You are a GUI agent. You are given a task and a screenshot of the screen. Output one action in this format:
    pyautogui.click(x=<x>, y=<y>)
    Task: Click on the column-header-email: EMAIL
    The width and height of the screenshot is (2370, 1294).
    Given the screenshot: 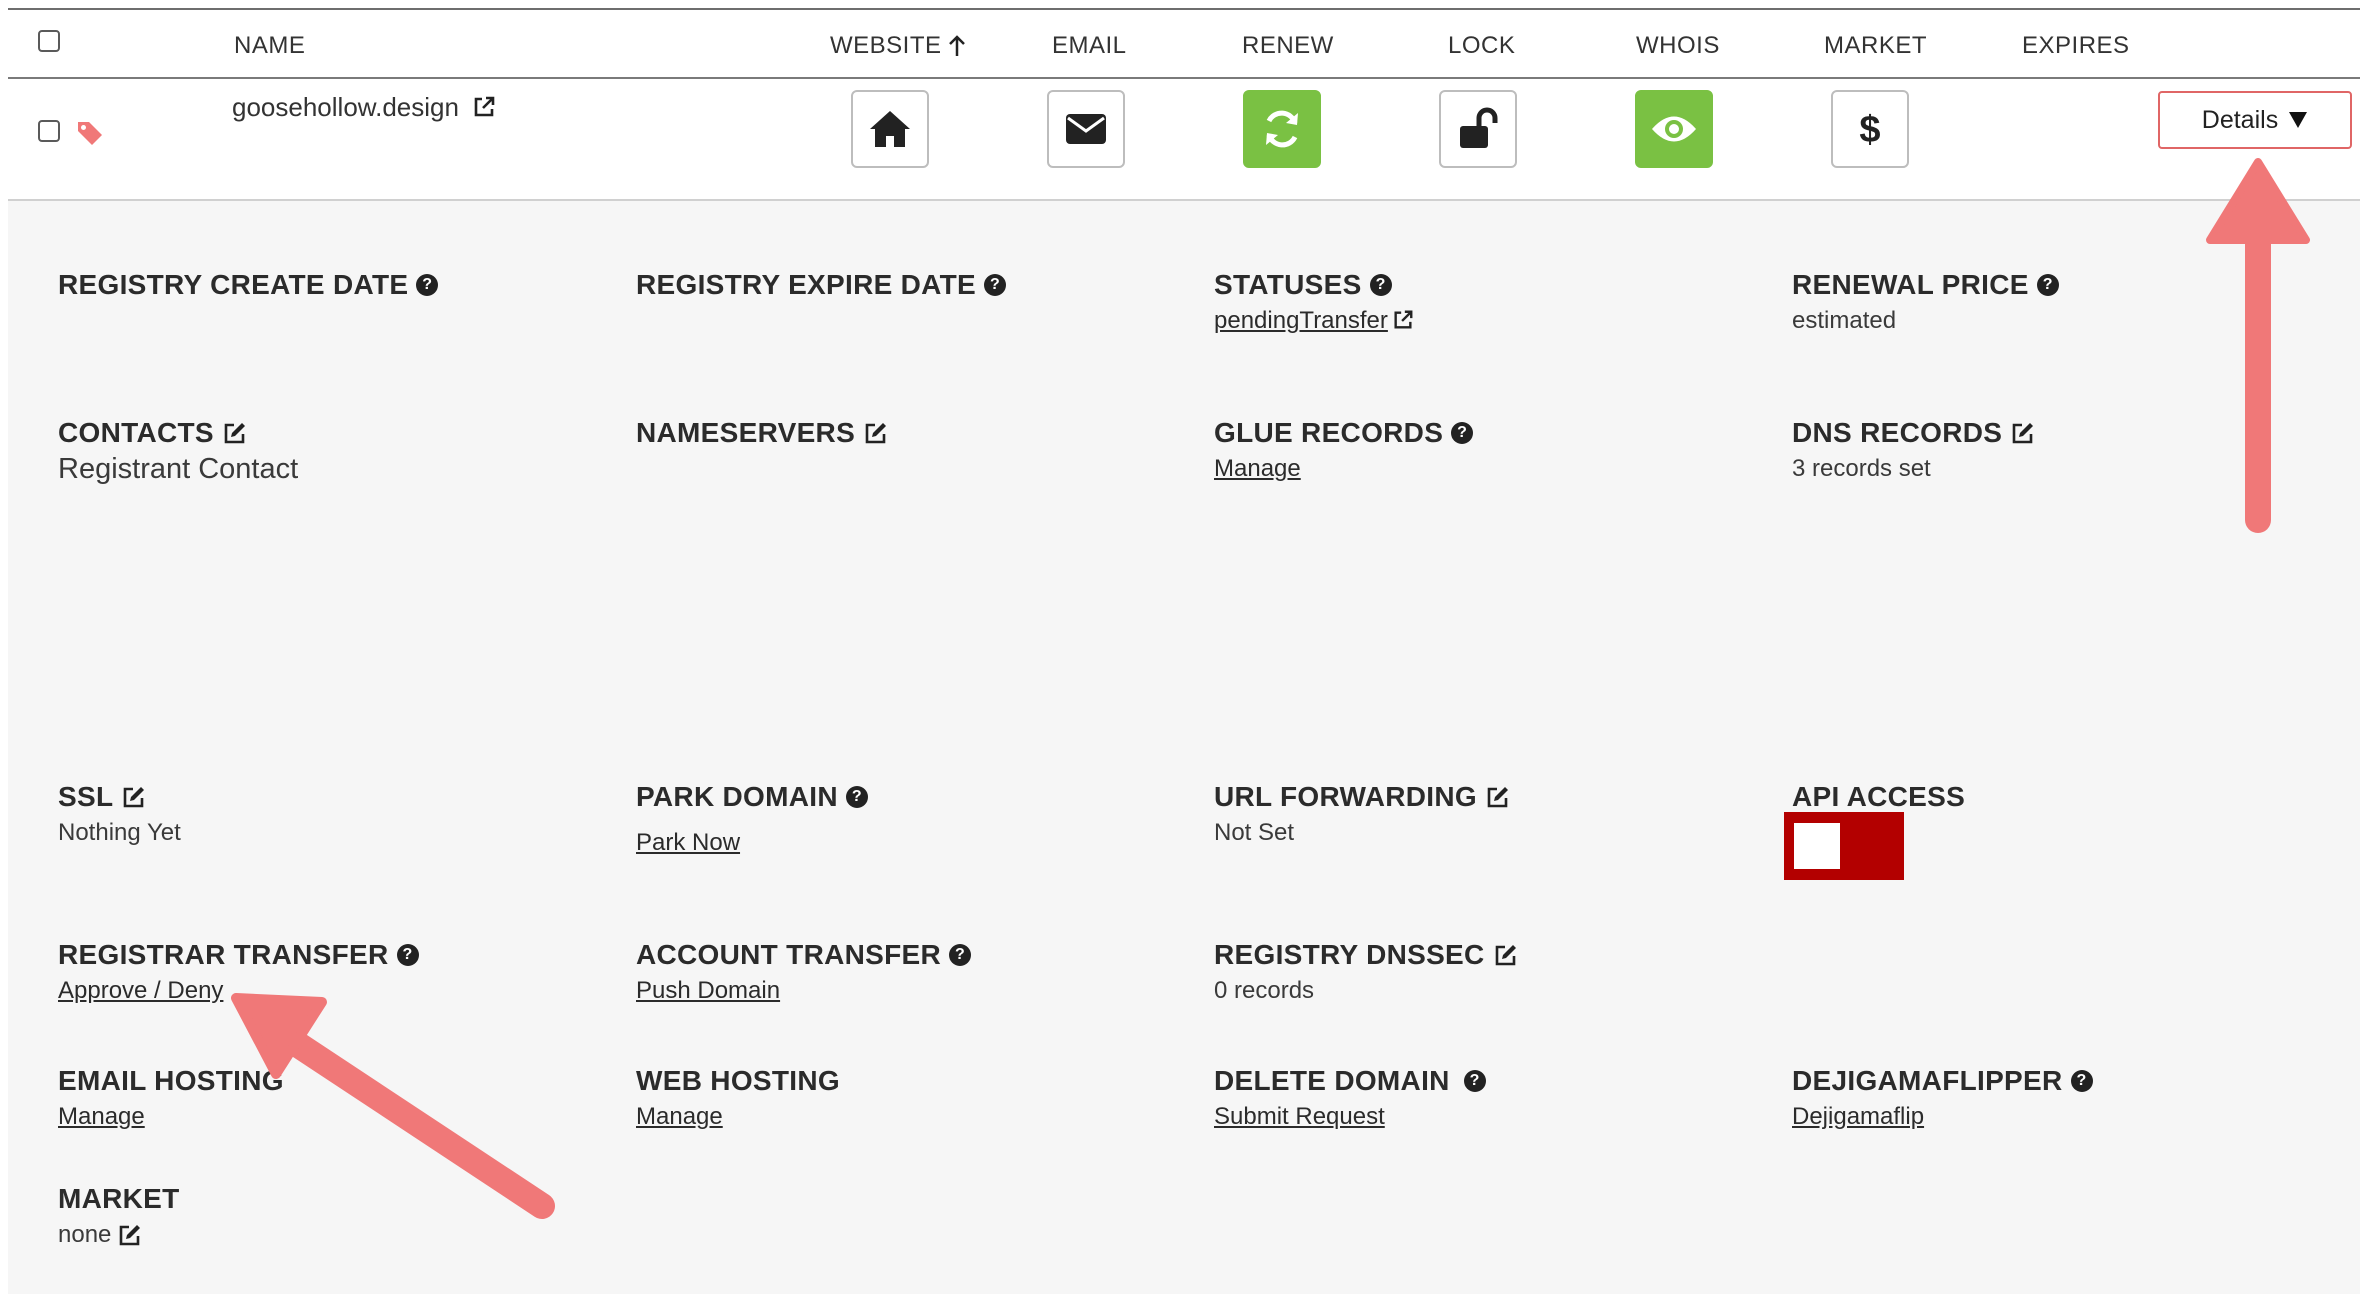 What is the action you would take?
    pyautogui.click(x=1089, y=46)
    